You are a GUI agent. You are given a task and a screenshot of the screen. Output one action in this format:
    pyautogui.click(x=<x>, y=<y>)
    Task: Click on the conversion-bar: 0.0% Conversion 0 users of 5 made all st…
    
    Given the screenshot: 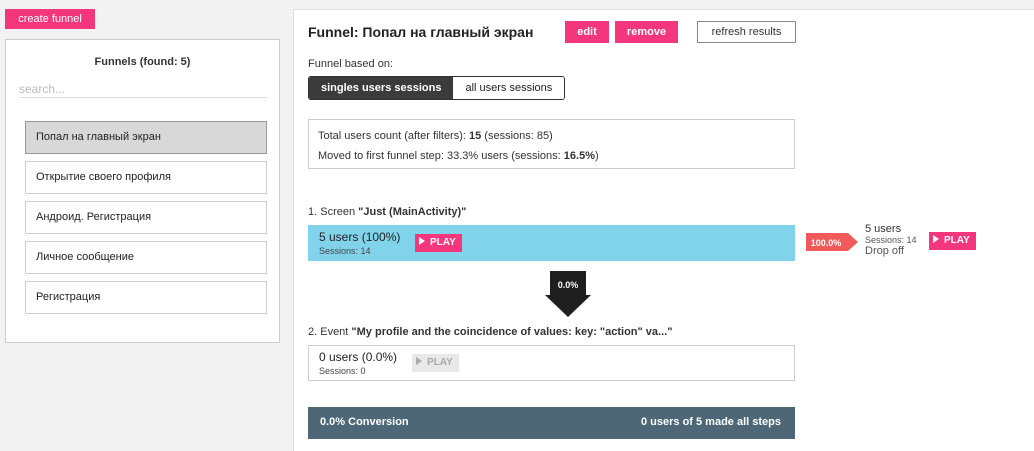 What is the action you would take?
    pyautogui.click(x=551, y=423)
    